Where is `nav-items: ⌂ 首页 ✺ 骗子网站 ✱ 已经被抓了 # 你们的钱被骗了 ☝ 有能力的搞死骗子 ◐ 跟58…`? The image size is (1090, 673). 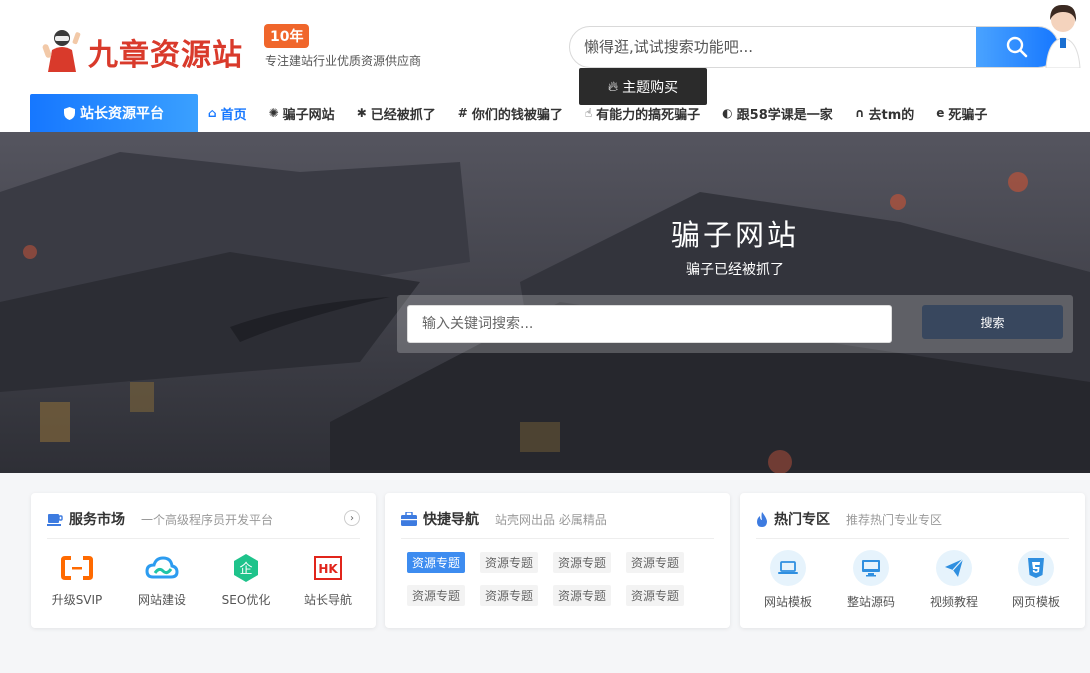
nav-items: ⌂ 首页 ✺ 骗子网站 ✱ 已经被抓了 # 你们的钱被骗了 ☝ 有能力的搞死骗子 ◐ 跟58… is located at coordinates (608, 113).